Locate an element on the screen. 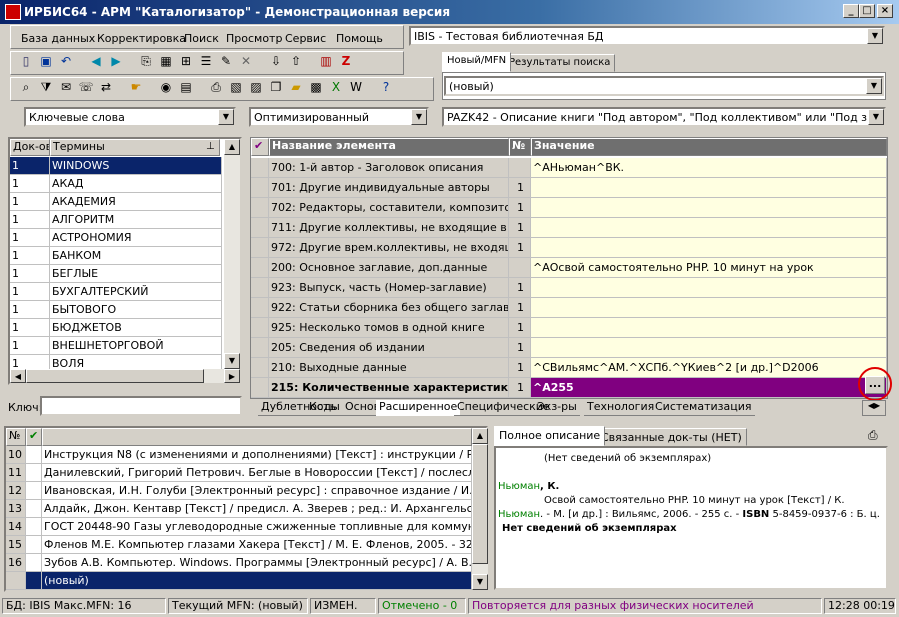 This screenshot has height=617, width=899. print-icon: ⎙ is located at coordinates (873, 435).